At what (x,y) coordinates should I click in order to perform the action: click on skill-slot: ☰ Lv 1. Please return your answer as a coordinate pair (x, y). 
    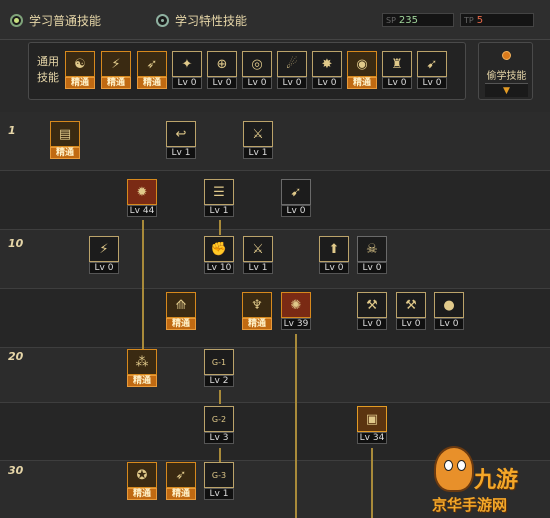
    Looking at the image, I should click on (219, 198).